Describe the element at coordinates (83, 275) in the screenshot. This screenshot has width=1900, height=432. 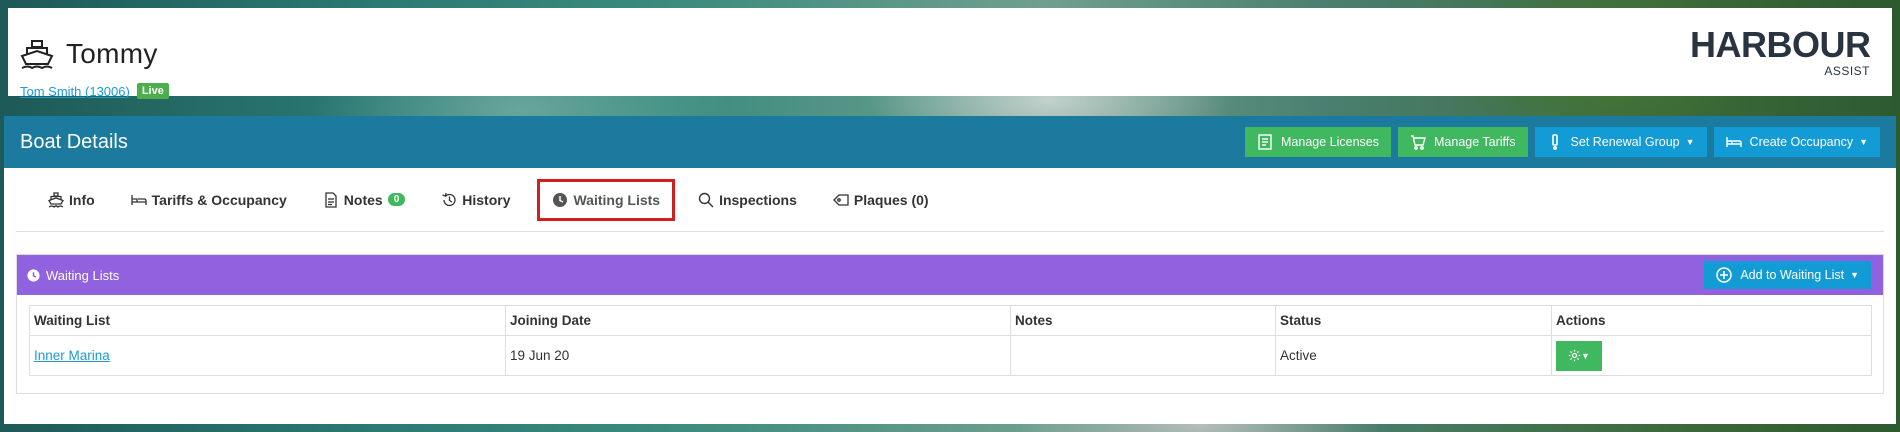
I see `waiting-lists-title-text: Waiting Lists` at that location.